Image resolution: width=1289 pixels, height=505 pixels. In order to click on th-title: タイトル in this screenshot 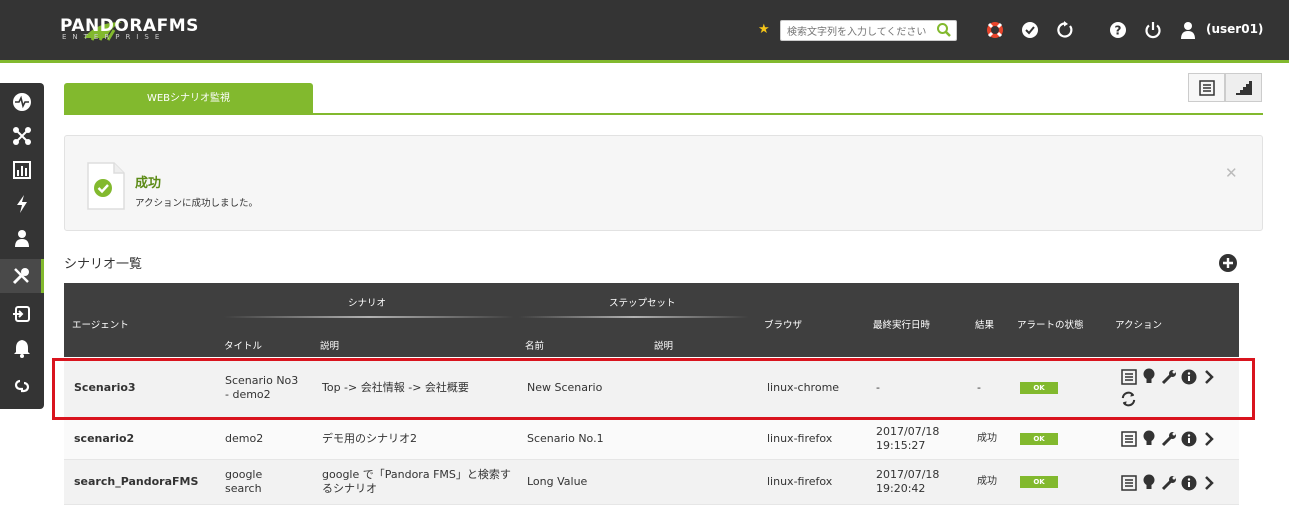, I will do `click(243, 345)`.